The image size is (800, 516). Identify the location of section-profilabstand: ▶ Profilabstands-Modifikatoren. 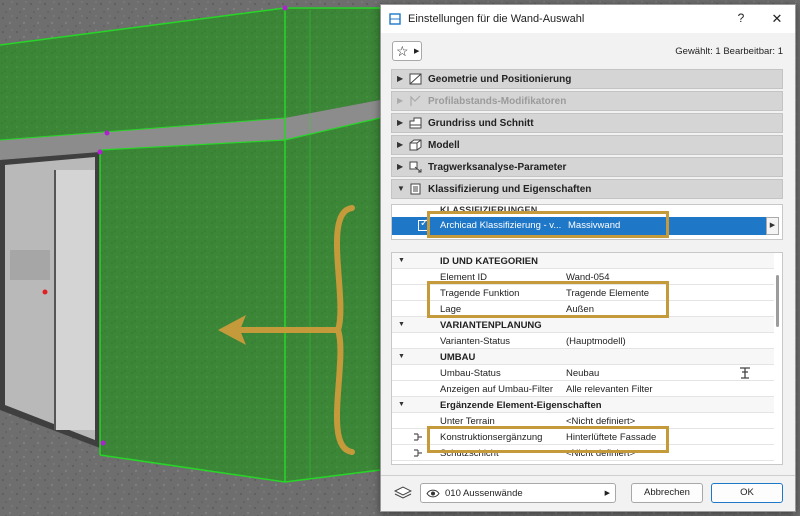
(587, 101).